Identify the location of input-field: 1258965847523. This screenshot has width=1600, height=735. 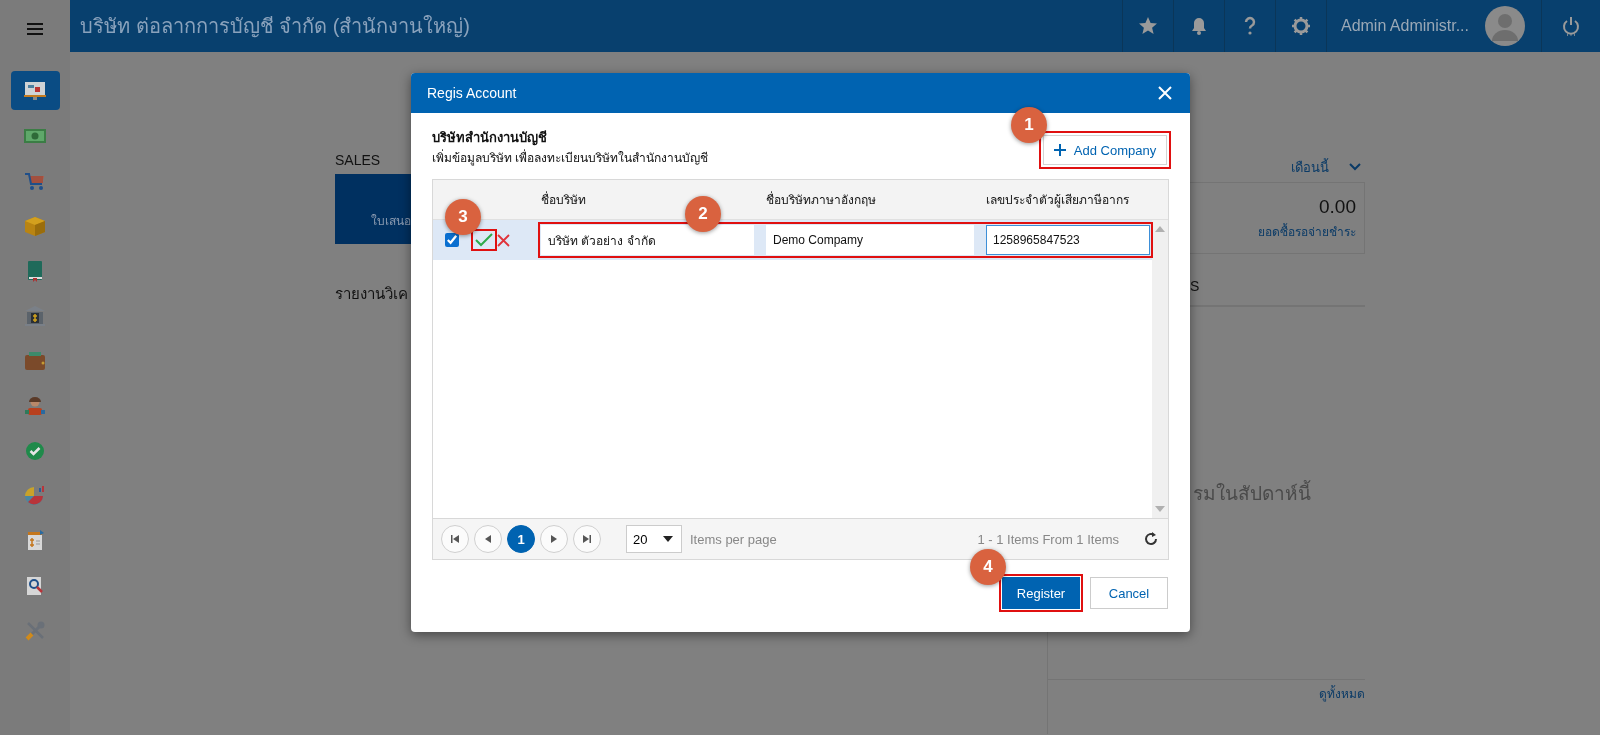
(1068, 240).